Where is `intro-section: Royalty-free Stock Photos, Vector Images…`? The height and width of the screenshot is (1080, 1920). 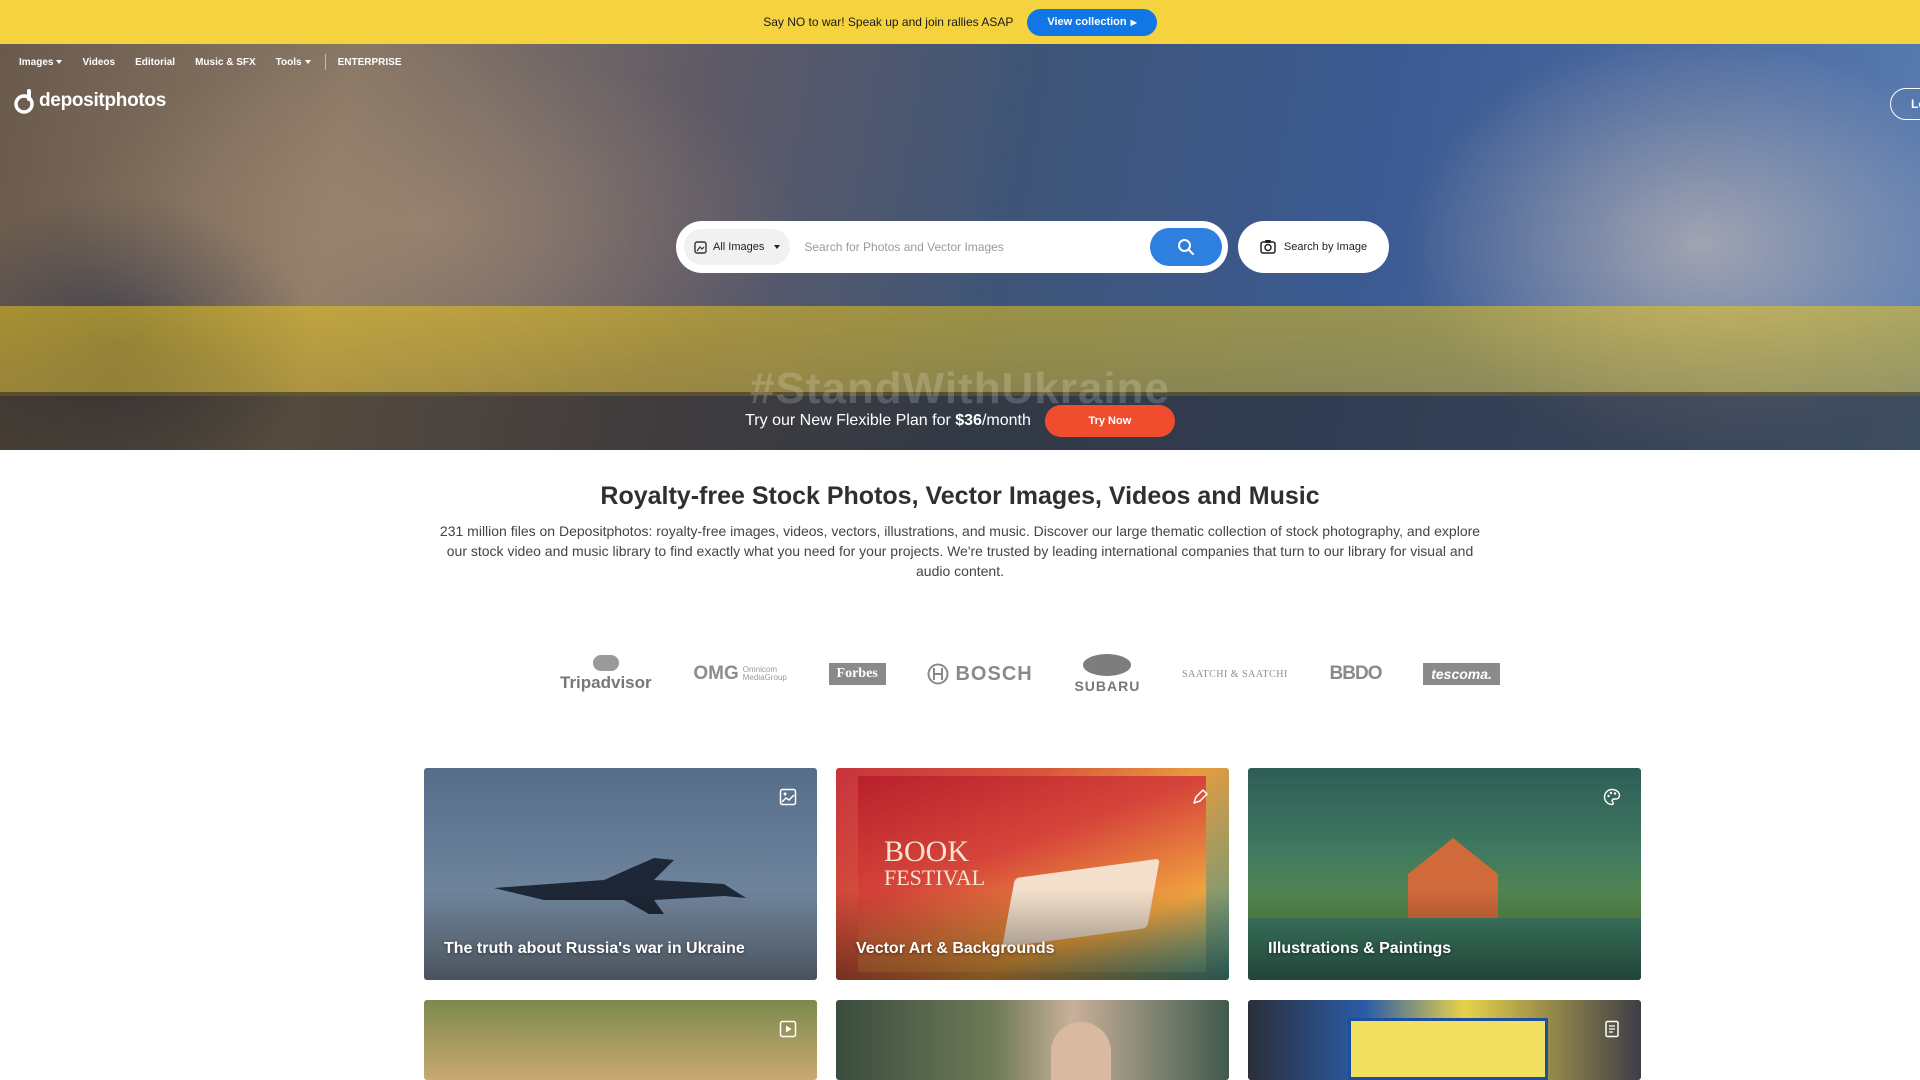
intro-section: Royalty-free Stock Photos, Vector Images… is located at coordinates (960, 531).